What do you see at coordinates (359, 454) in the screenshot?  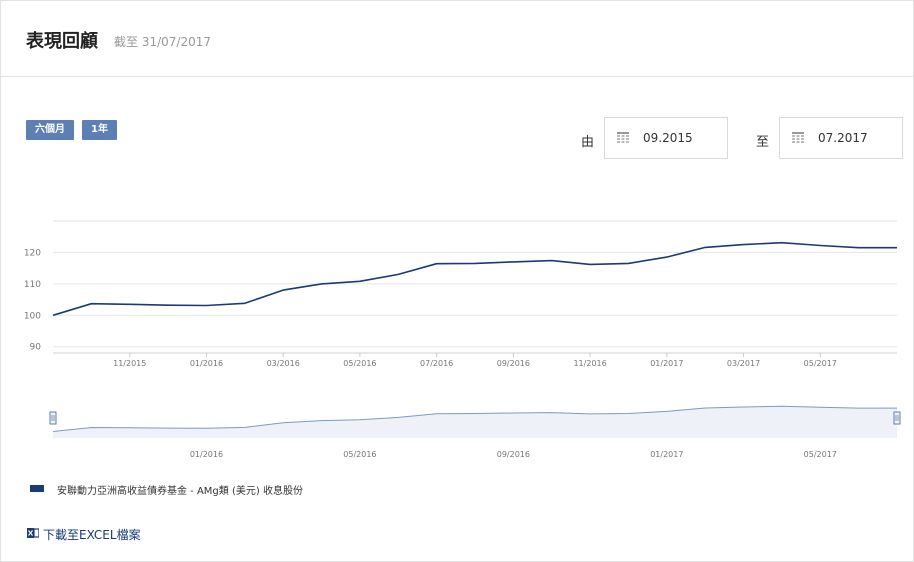 I see `navigator-tick-label: 05/2016` at bounding box center [359, 454].